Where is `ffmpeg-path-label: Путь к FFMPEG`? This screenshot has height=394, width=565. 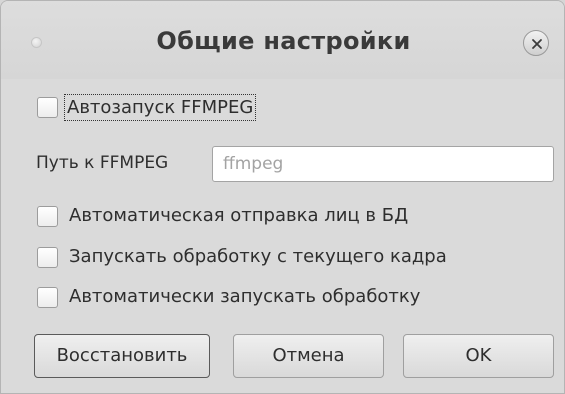
ffmpeg-path-label: Путь к FFMPEG is located at coordinates (102, 163).